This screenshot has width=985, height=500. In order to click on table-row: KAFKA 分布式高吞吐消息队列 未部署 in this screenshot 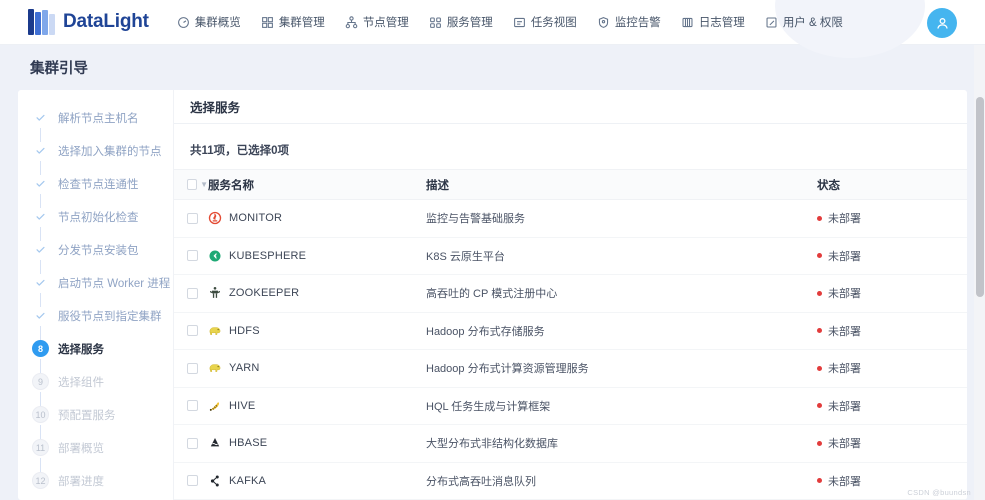, I will do `click(570, 481)`.